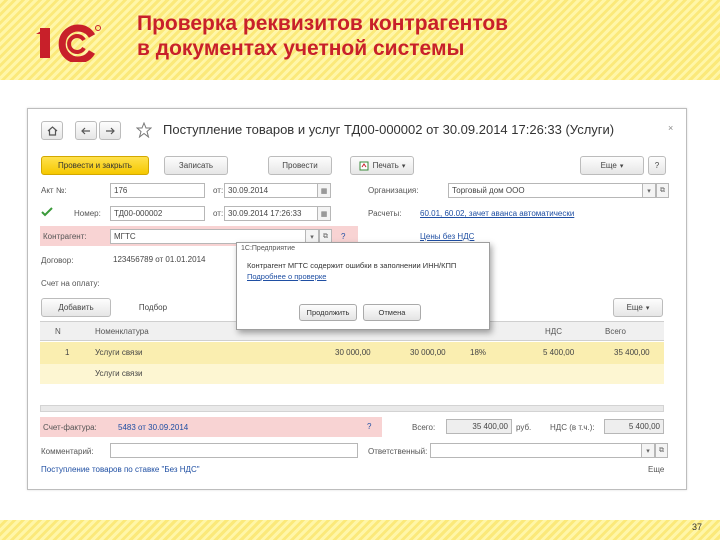 This screenshot has width=720, height=540. Describe the element at coordinates (352, 408) in the screenshot. I see `horizontal-scrollbar` at that location.